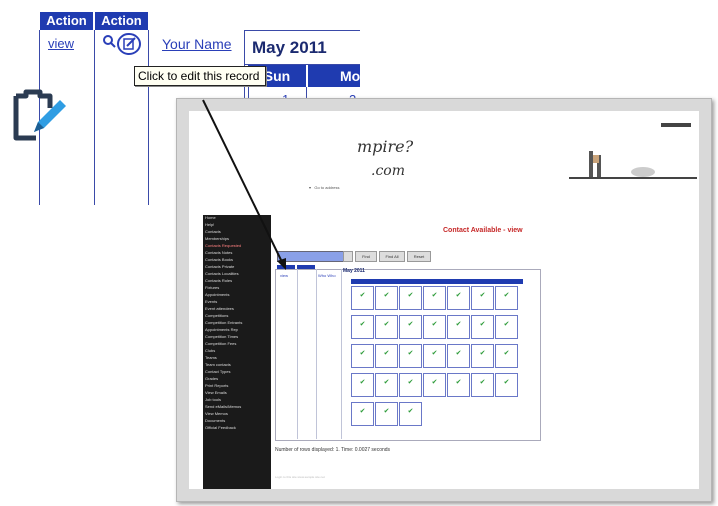 This screenshot has height=506, width=718. I want to click on mini-name-link: Who Who, so click(327, 275).